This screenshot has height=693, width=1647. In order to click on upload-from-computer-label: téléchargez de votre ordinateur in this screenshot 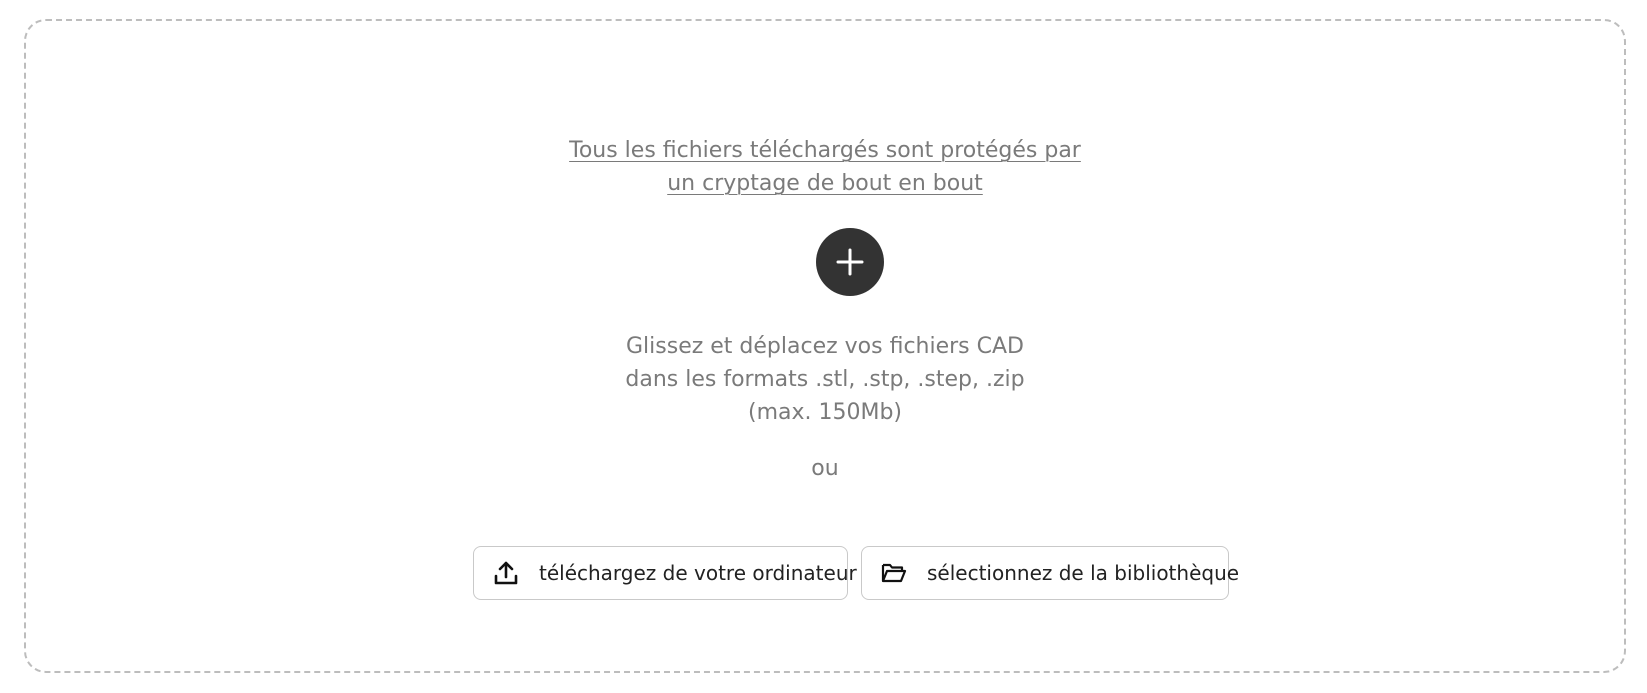, I will do `click(698, 573)`.